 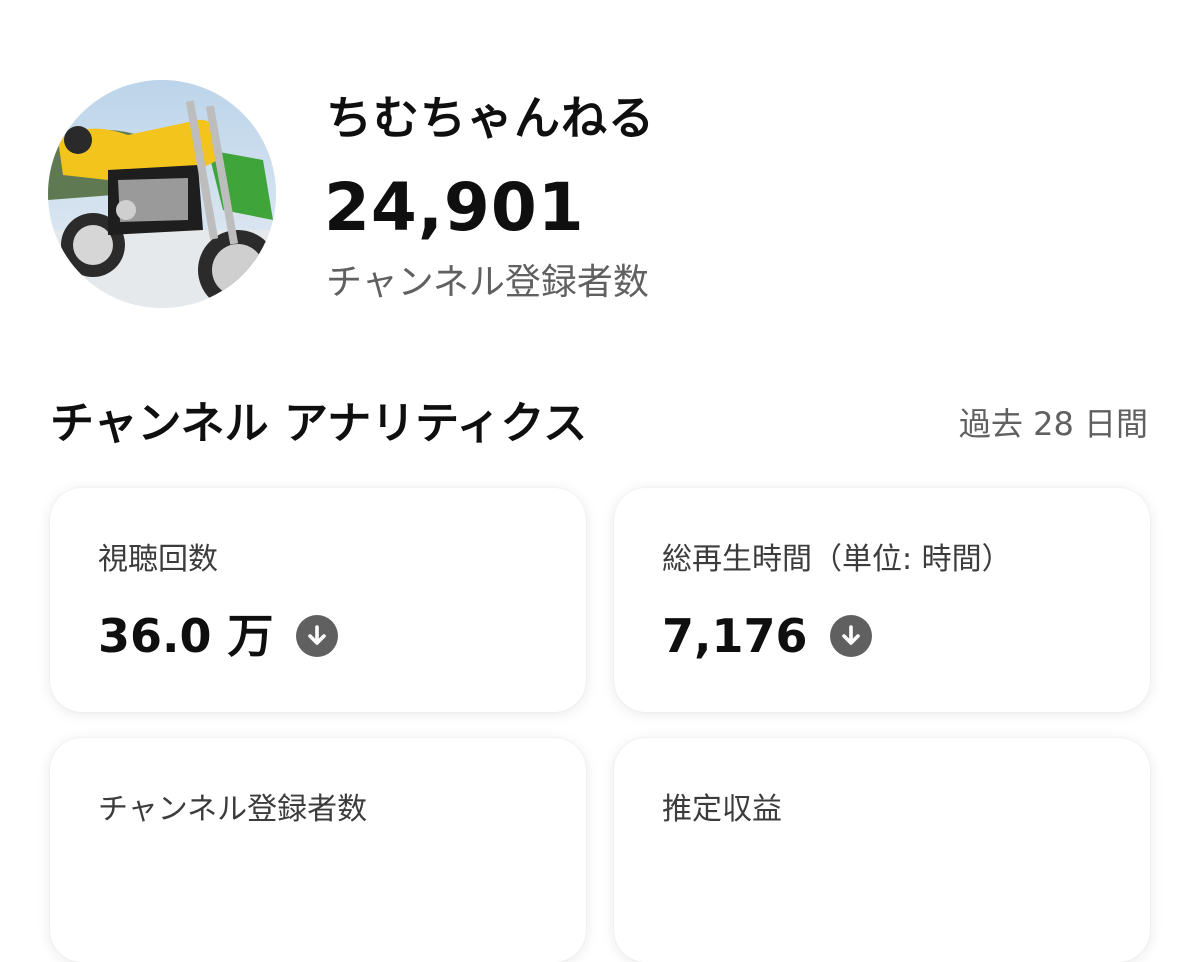 I want to click on subscribers-card-label: チャンネル登録者数, so click(x=233, y=809).